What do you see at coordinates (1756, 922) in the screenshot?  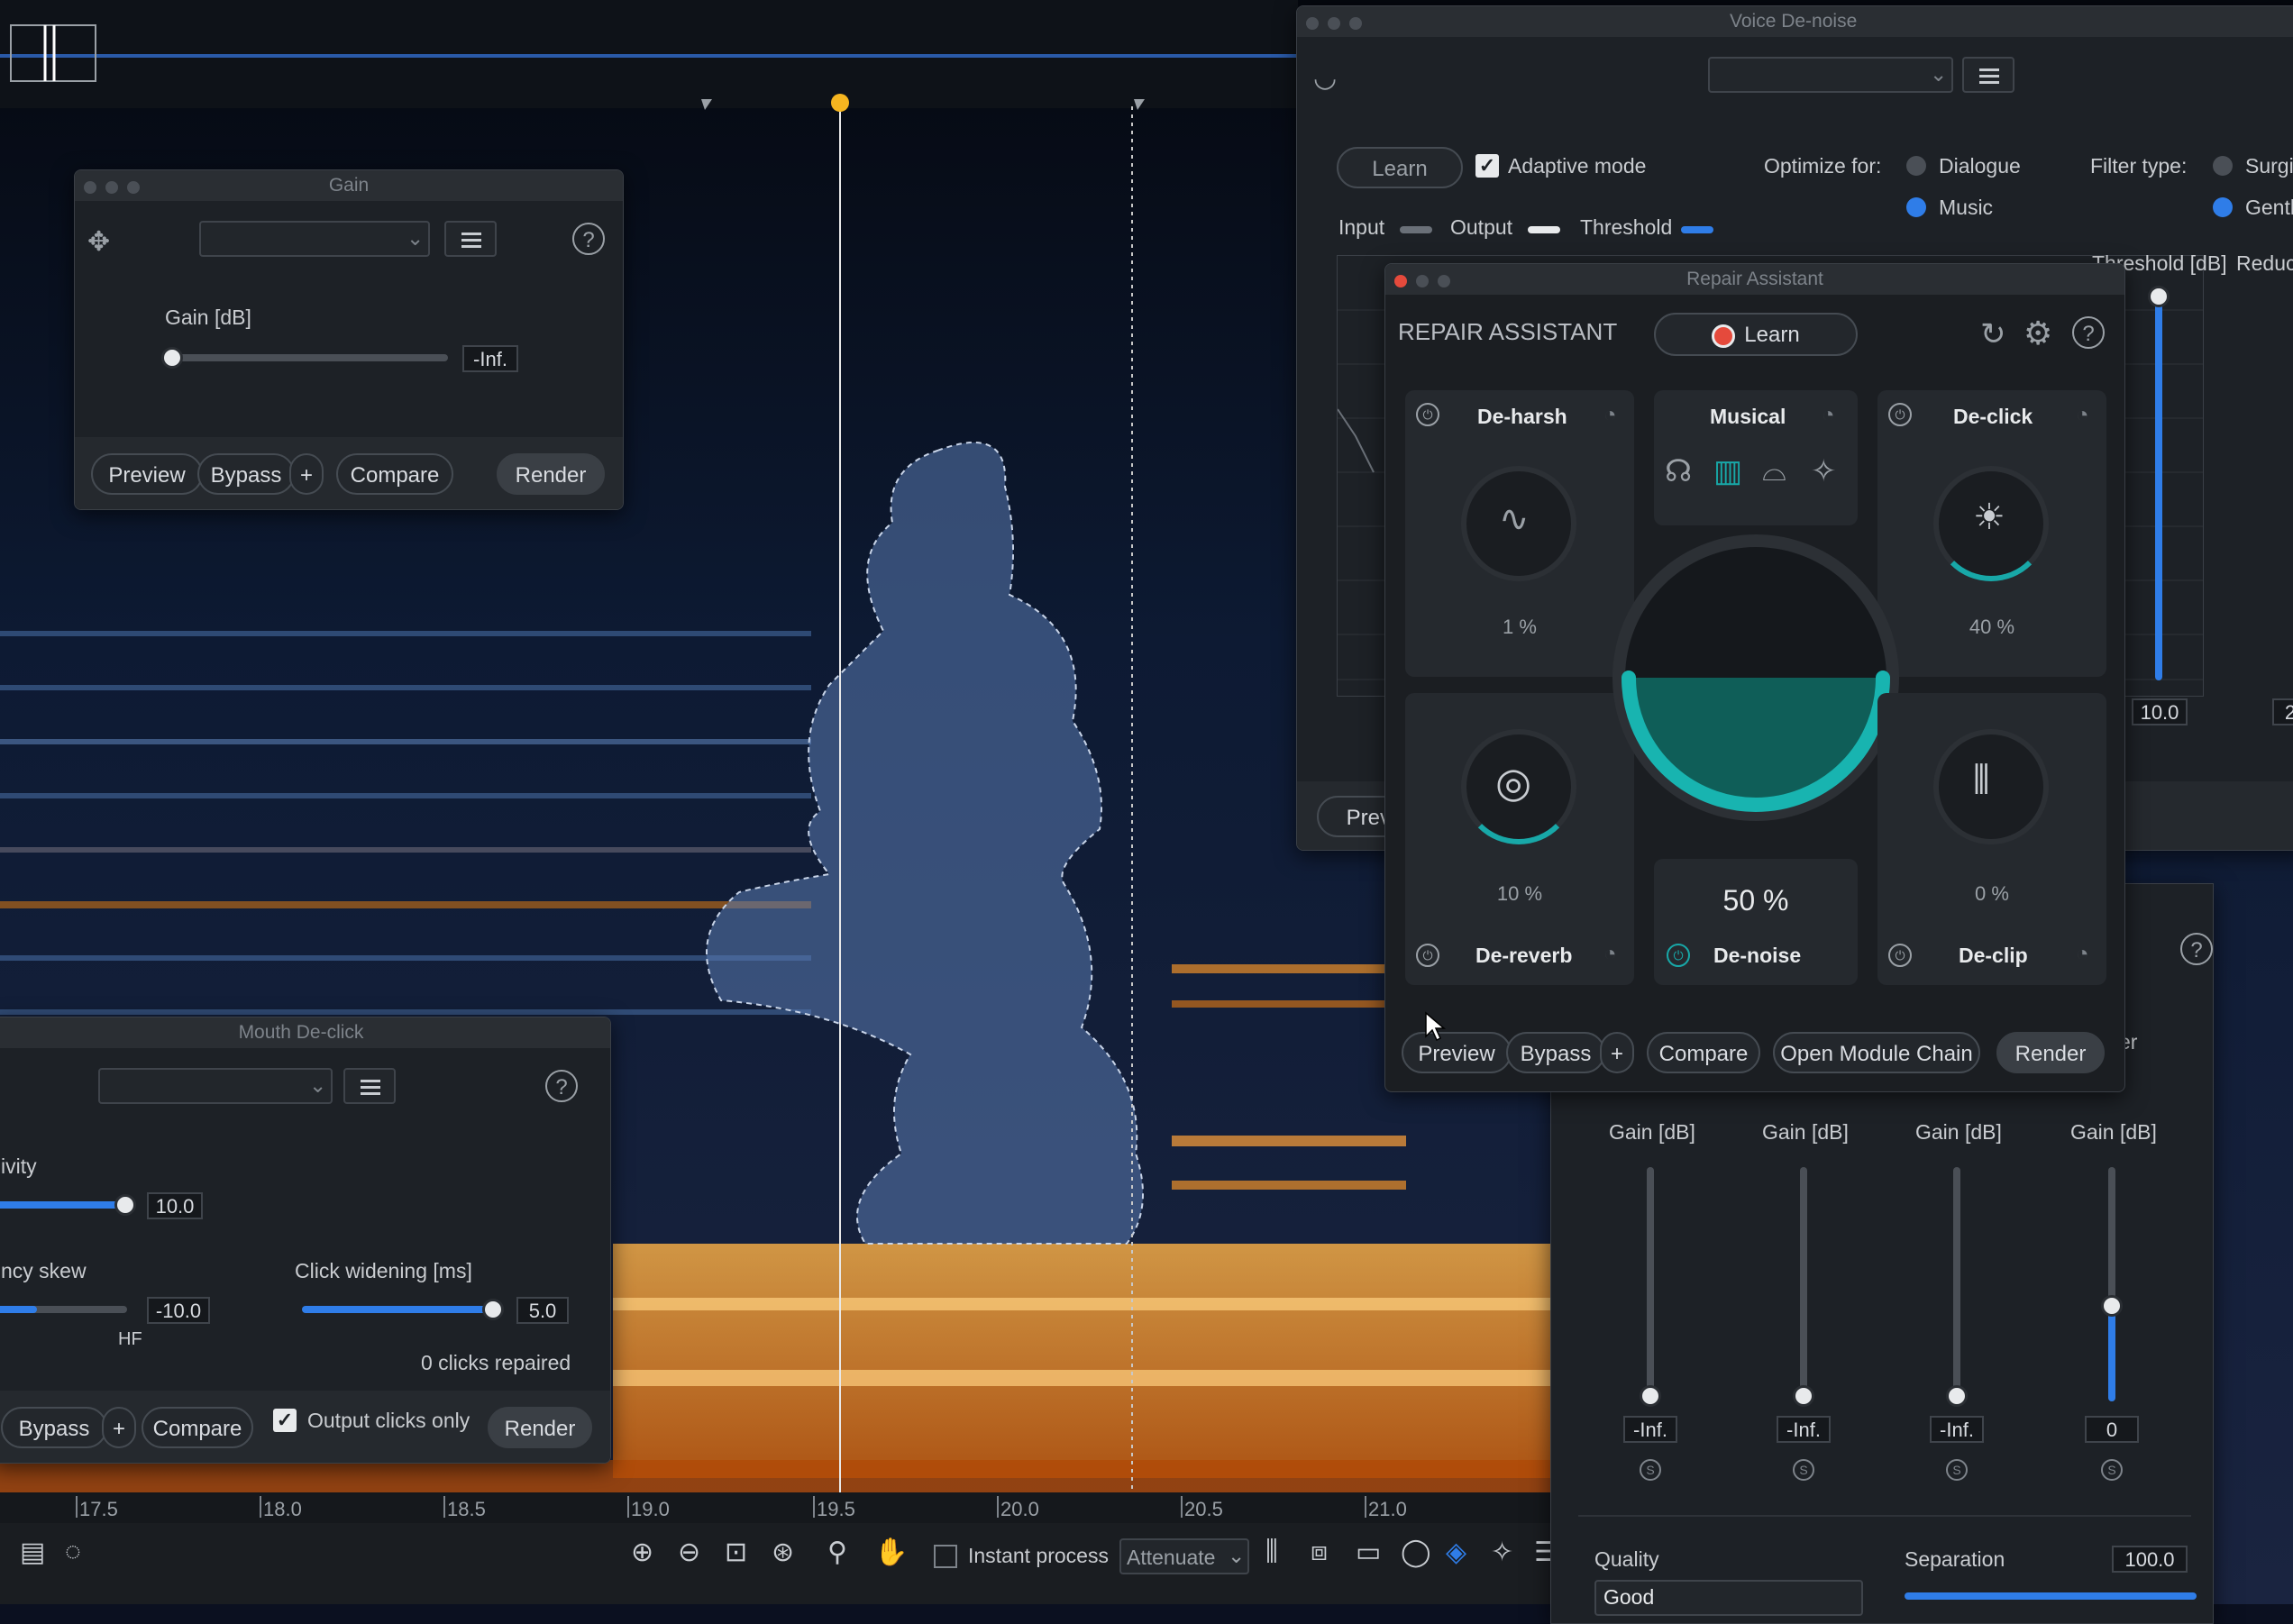 I see `denoise-module: 50 % ⏻ De-noise` at bounding box center [1756, 922].